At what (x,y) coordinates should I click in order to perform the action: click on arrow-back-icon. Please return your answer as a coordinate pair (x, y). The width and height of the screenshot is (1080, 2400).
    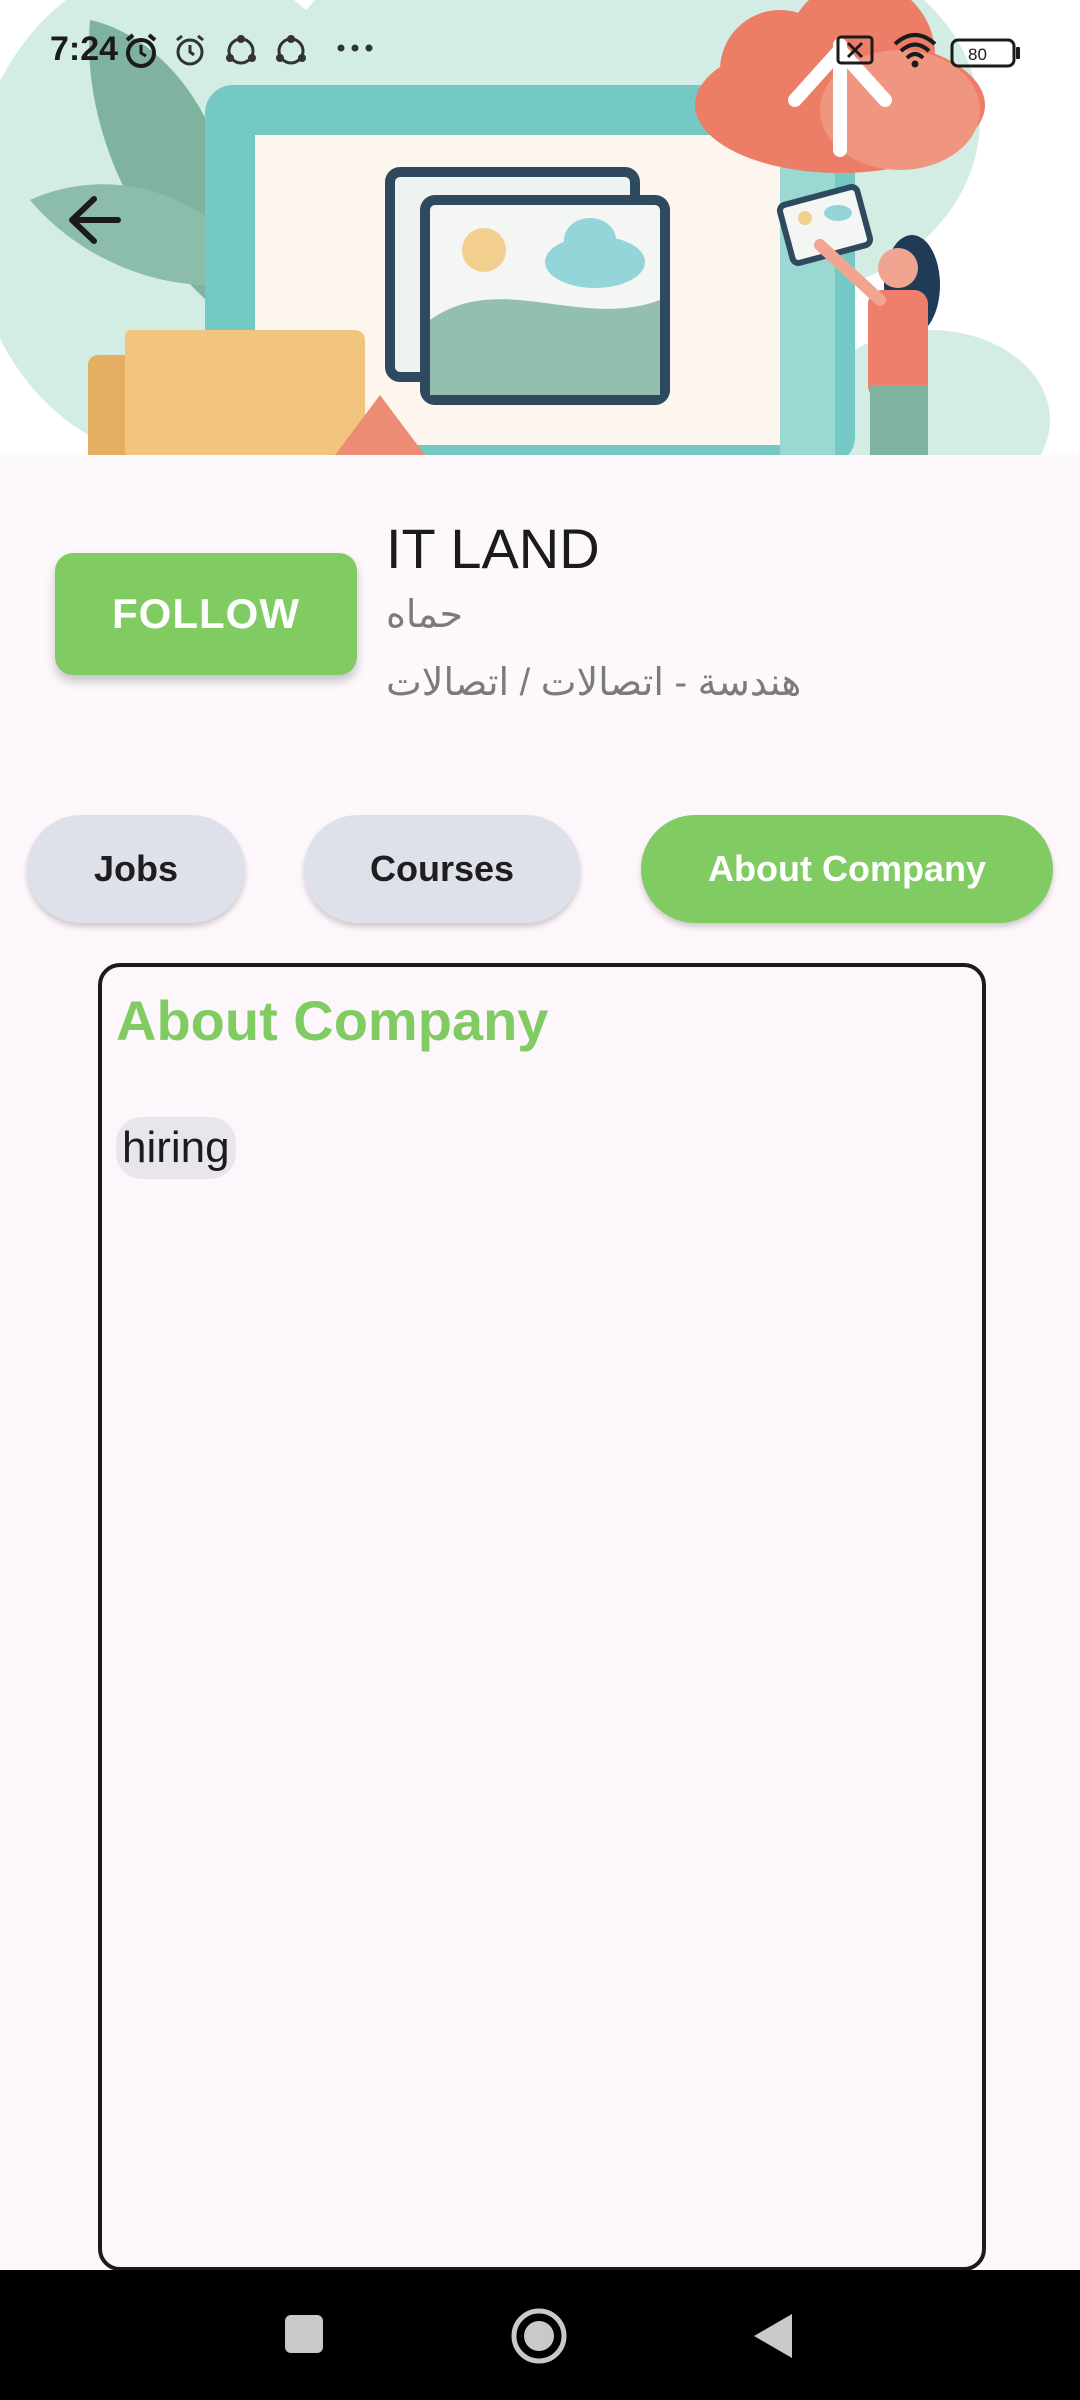
    Looking at the image, I should click on (95, 220).